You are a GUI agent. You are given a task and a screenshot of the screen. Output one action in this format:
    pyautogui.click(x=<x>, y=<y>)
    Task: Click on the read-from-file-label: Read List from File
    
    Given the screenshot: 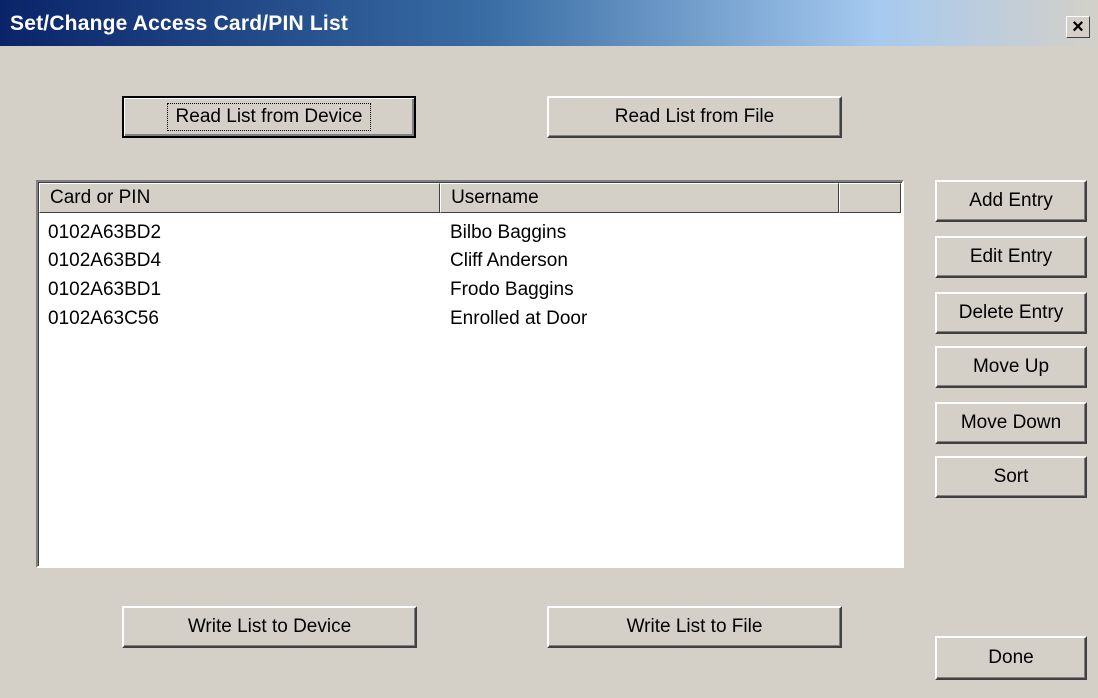 What is the action you would take?
    pyautogui.click(x=694, y=116)
    